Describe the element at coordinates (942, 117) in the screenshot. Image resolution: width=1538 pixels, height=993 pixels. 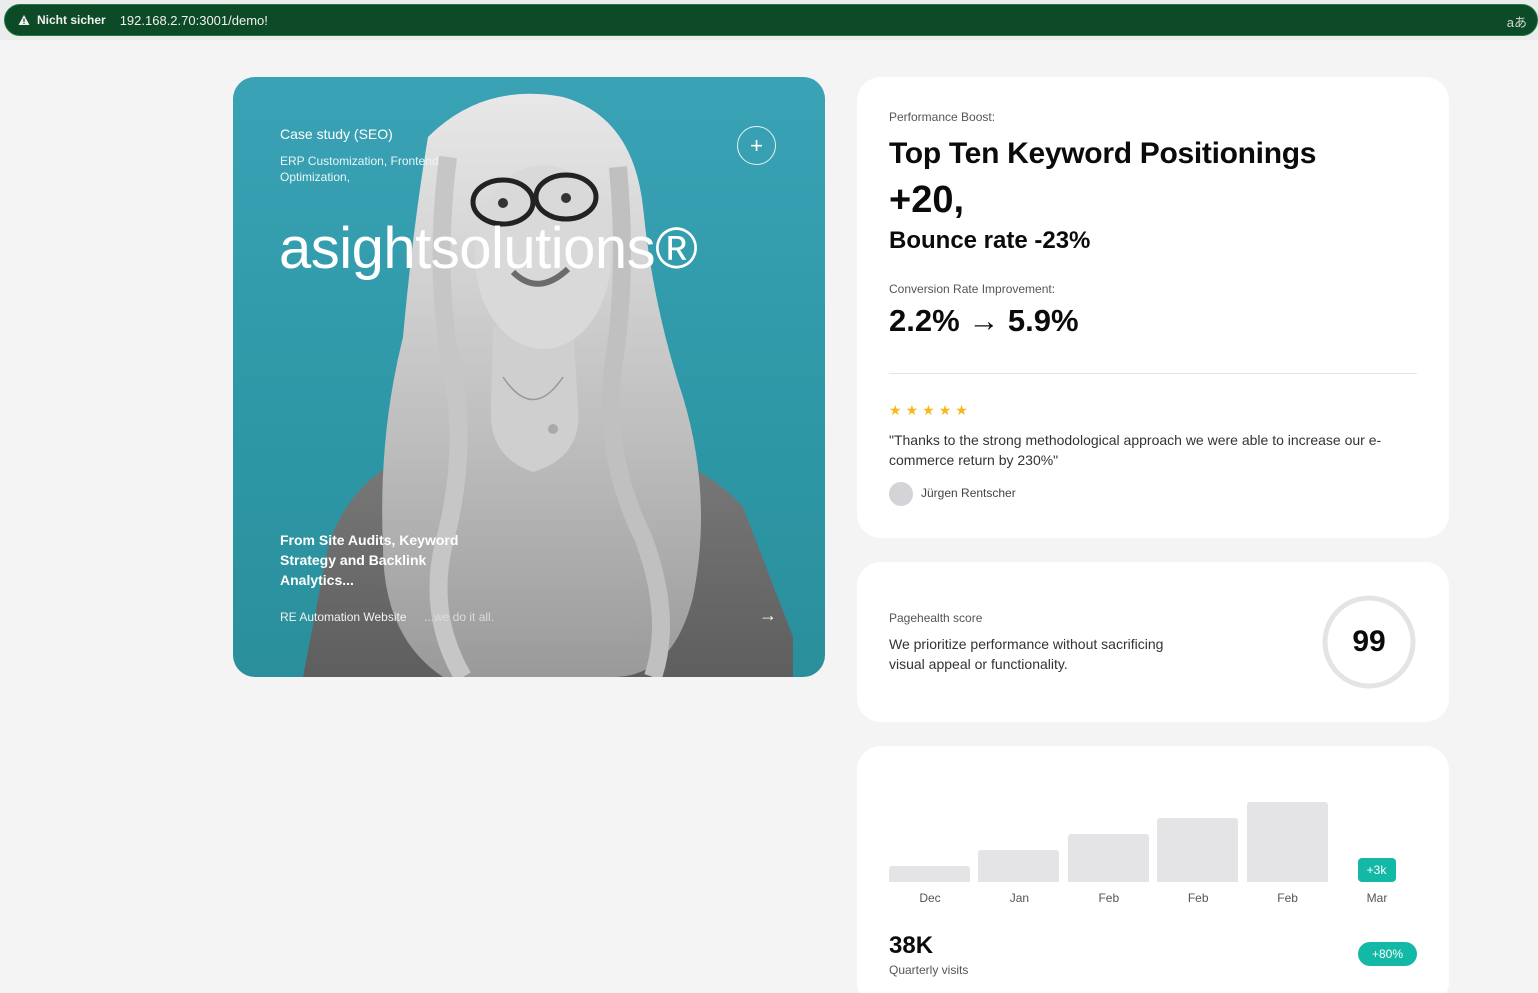
I see `performance-label: Performance Boost:` at that location.